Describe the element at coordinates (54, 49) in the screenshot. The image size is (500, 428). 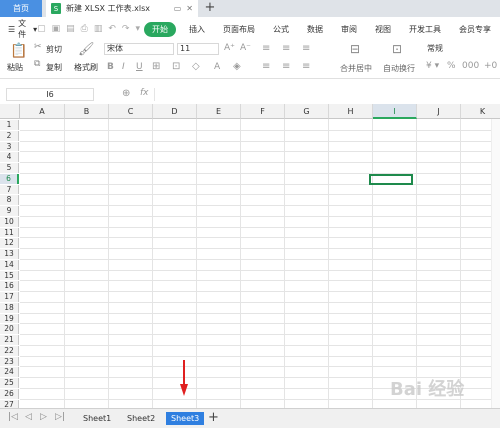
I see `cut-button: 剪切` at that location.